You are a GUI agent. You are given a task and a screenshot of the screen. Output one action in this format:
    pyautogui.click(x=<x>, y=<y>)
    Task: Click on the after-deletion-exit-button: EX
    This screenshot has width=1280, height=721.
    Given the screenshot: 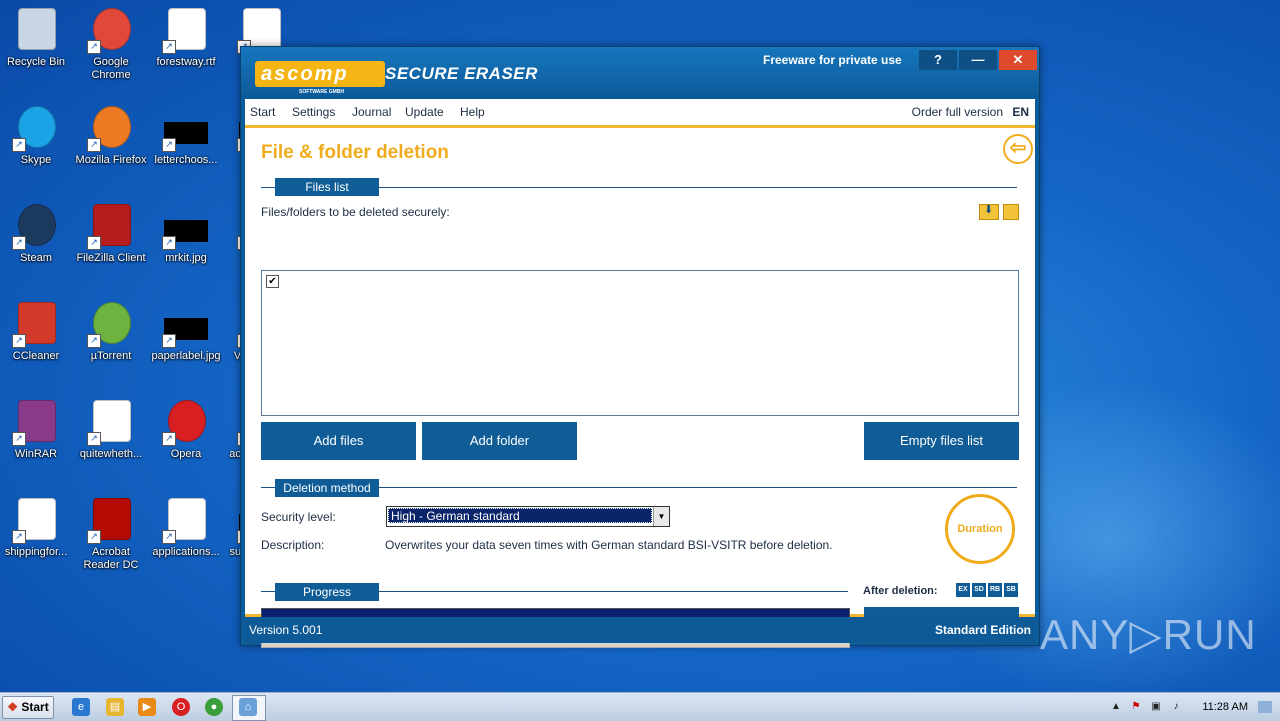 What is the action you would take?
    pyautogui.click(x=963, y=590)
    